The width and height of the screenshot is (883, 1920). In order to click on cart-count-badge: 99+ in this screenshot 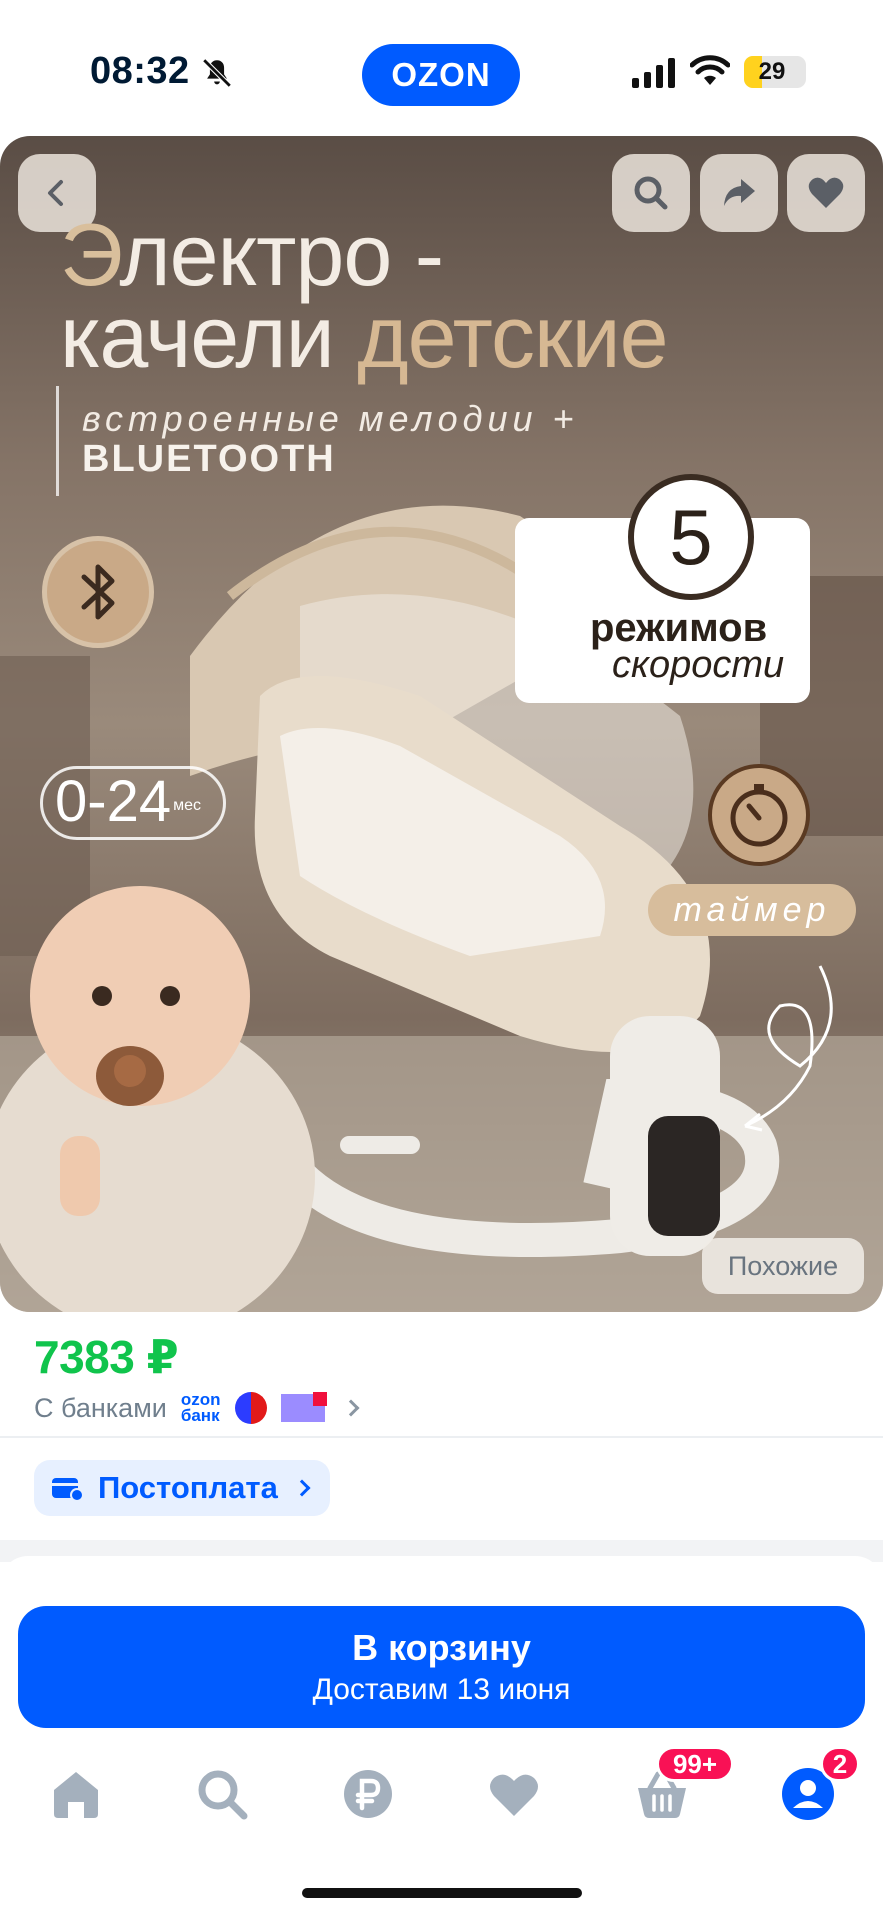, I will do `click(695, 1764)`.